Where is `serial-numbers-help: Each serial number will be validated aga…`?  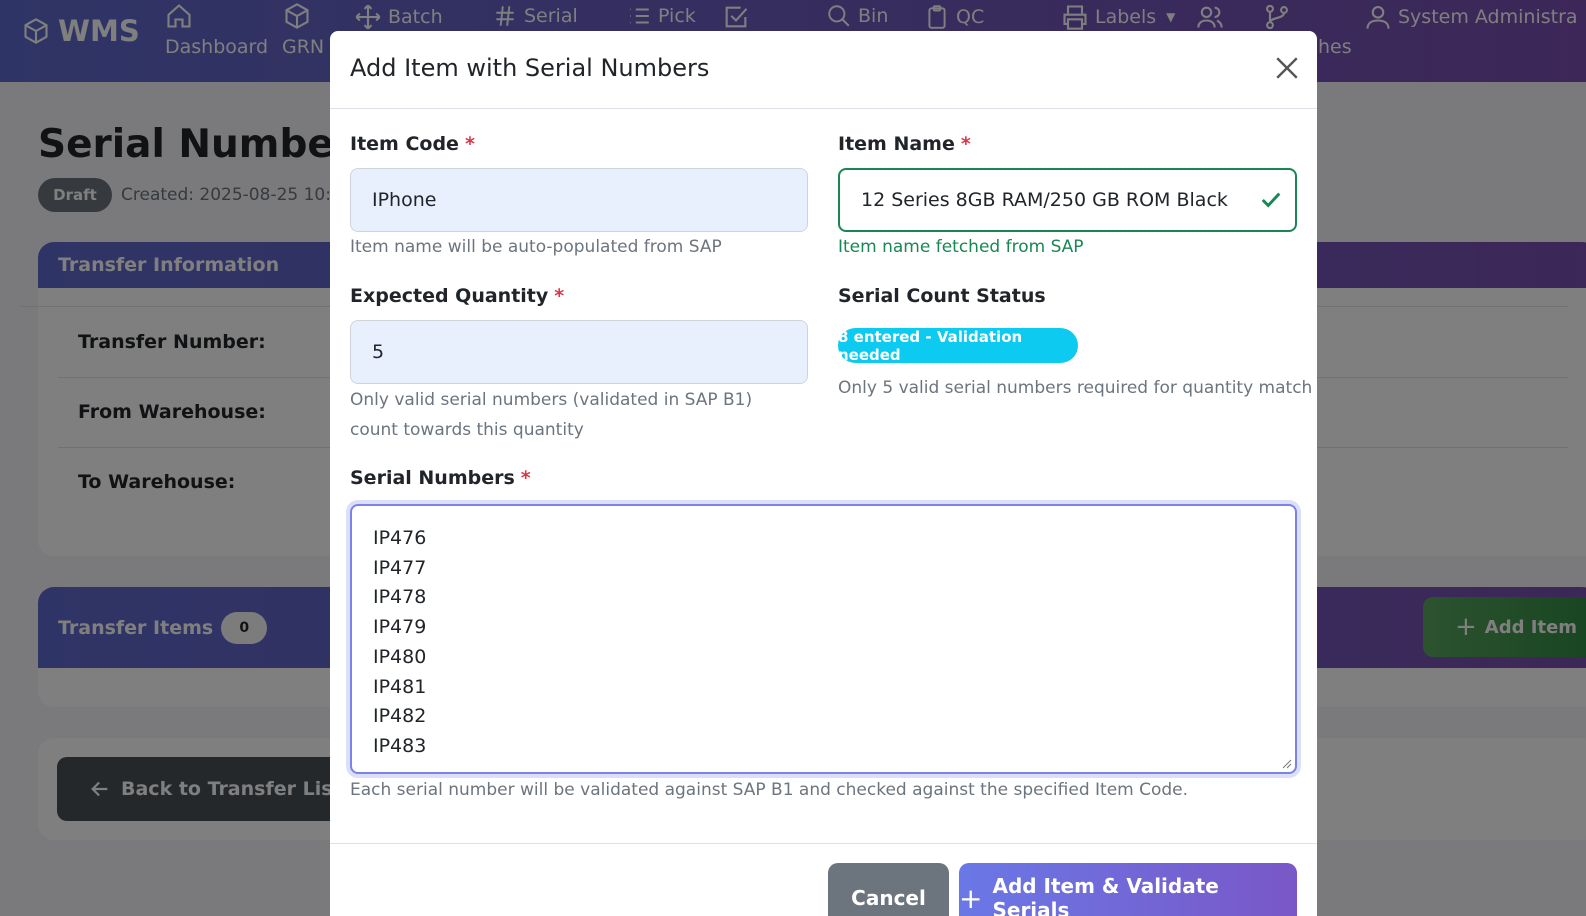
serial-numbers-help: Each serial number will be validated aga… is located at coordinates (769, 790).